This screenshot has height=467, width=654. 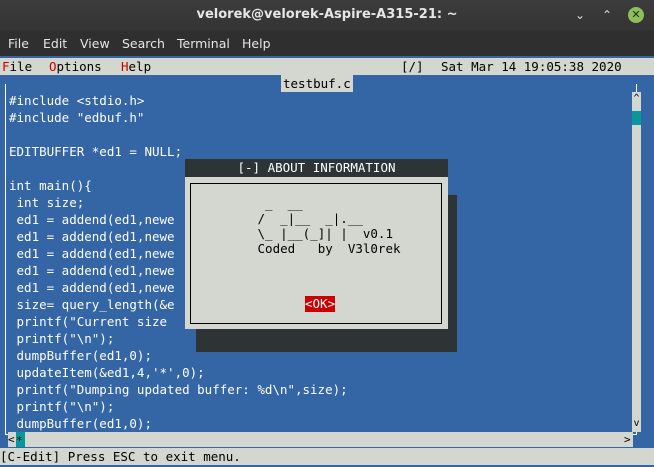 I want to click on menu-view: View, so click(x=95, y=43).